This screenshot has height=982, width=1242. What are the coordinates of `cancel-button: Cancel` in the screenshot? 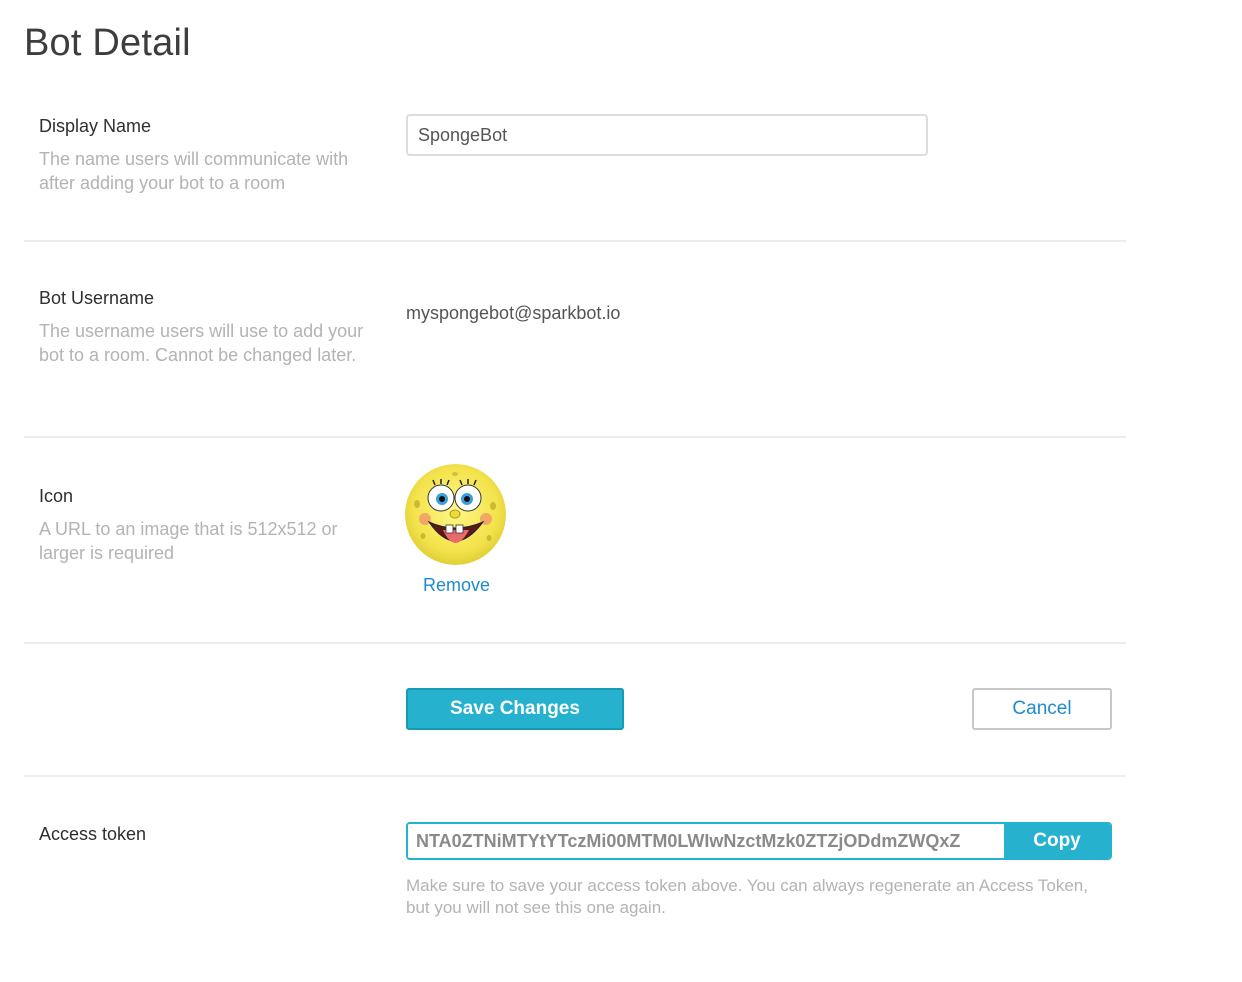 It's located at (1042, 709).